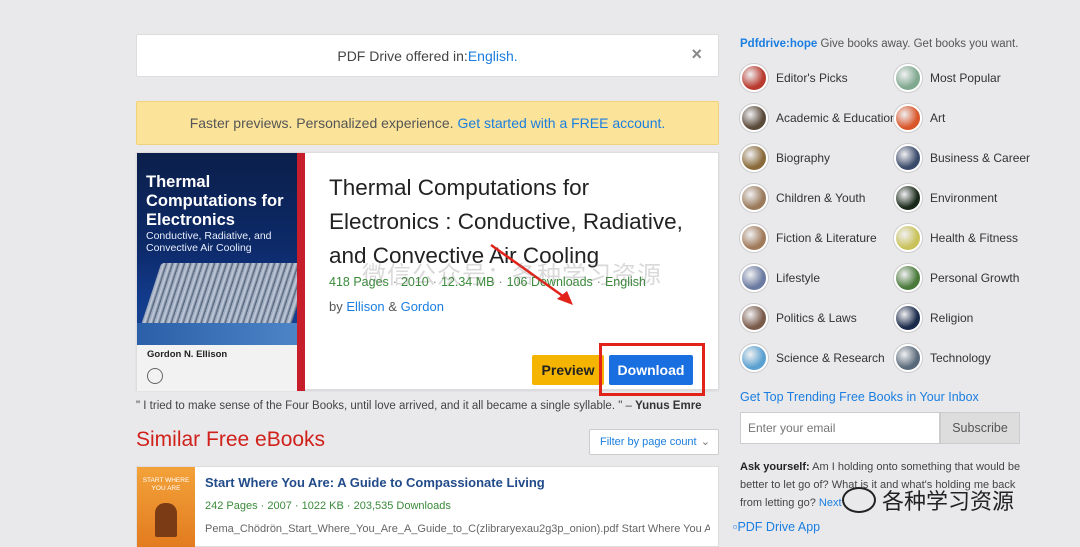 The width and height of the screenshot is (1080, 547). Describe the element at coordinates (816, 318) in the screenshot. I see `category-label: Politics & Laws` at that location.